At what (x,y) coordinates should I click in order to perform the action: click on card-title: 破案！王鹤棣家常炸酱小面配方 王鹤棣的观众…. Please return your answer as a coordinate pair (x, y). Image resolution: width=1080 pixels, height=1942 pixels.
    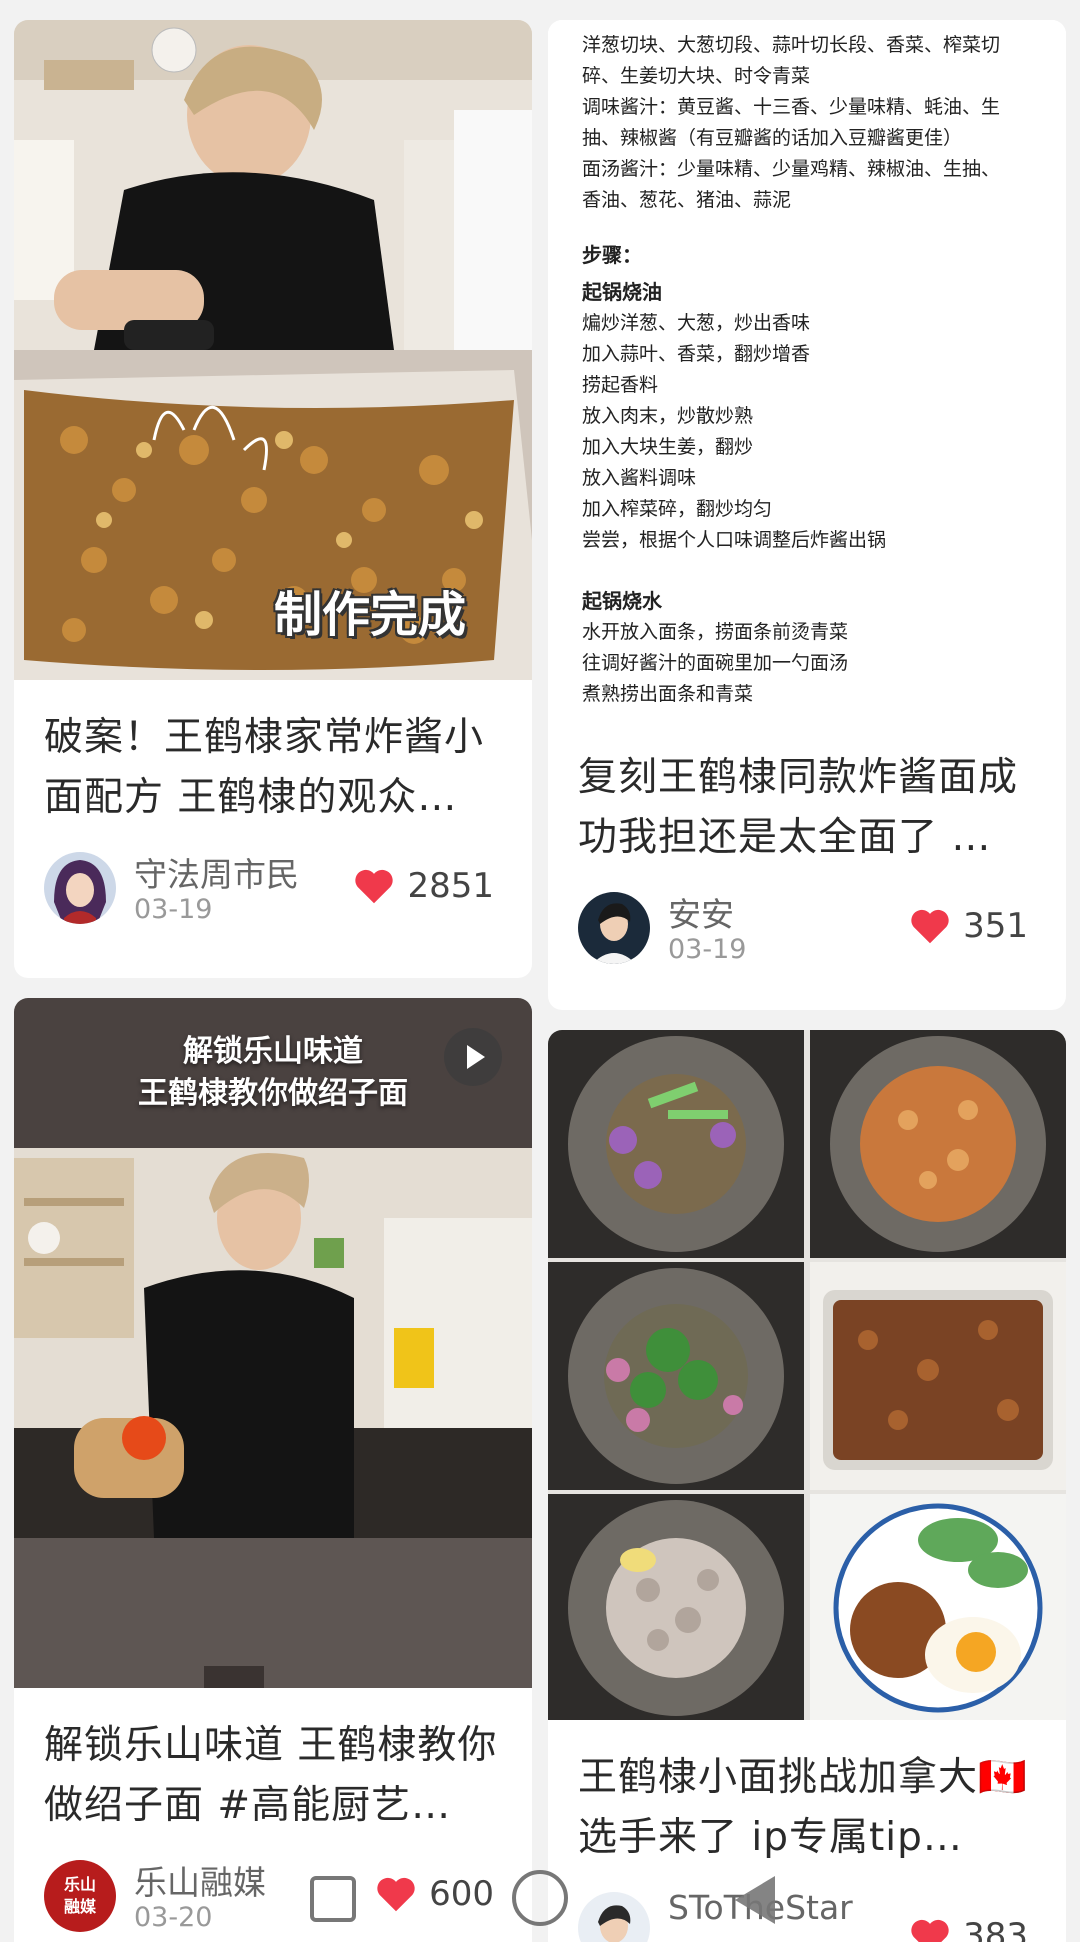
    Looking at the image, I should click on (273, 755).